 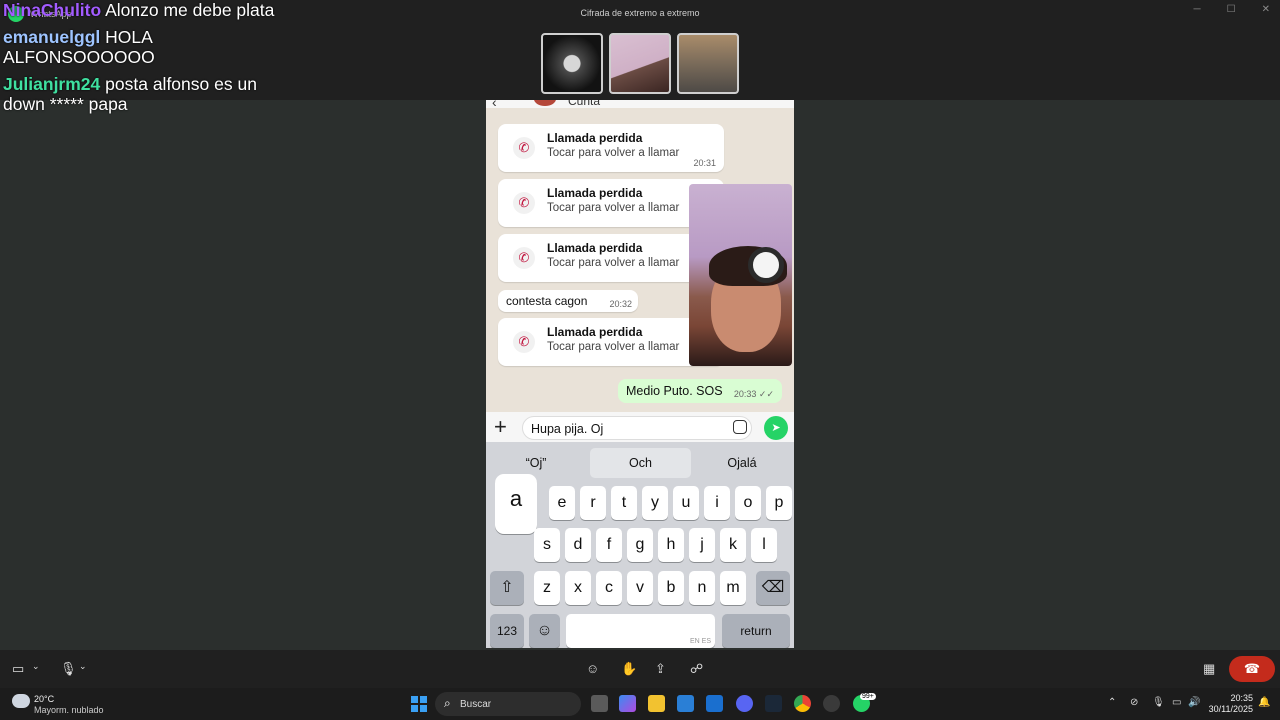 What do you see at coordinates (704, 163) in the screenshot?
I see `message-time: 20:31` at bounding box center [704, 163].